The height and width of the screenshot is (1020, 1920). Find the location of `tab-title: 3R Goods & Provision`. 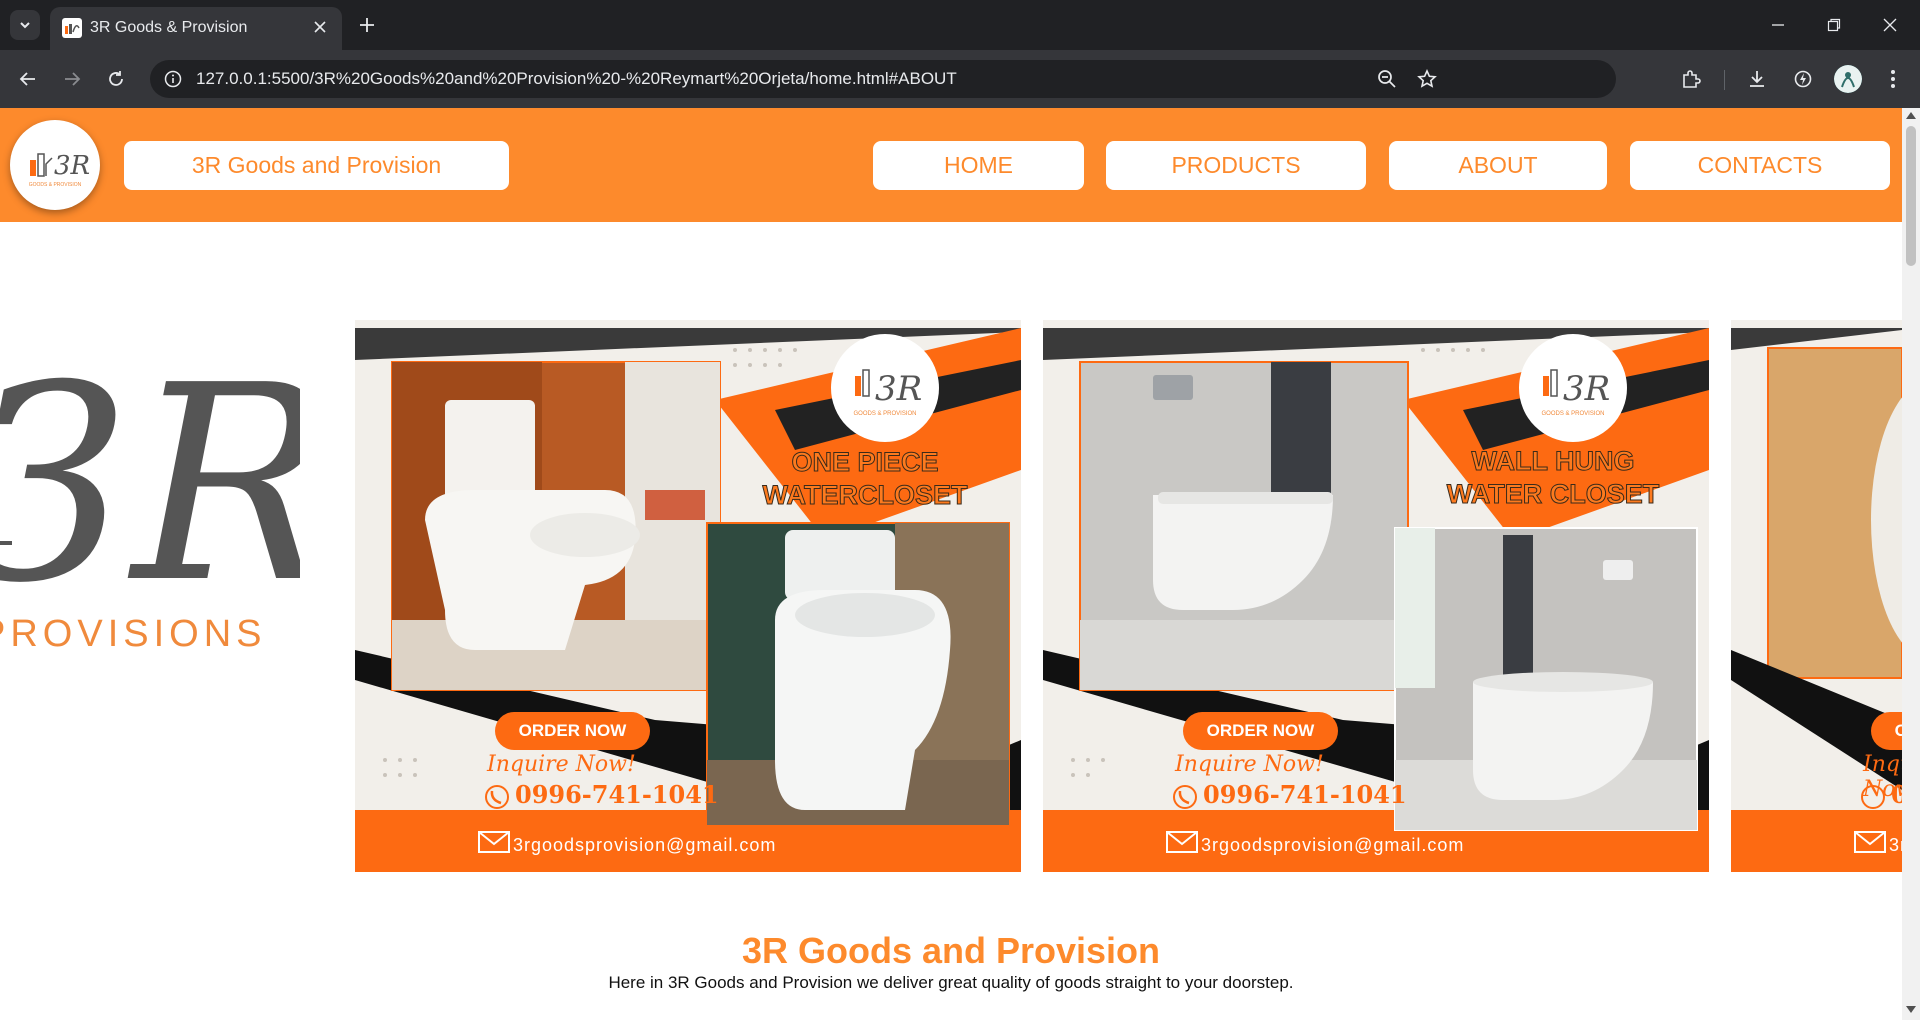

tab-title: 3R Goods & Provision is located at coordinates (169, 27).